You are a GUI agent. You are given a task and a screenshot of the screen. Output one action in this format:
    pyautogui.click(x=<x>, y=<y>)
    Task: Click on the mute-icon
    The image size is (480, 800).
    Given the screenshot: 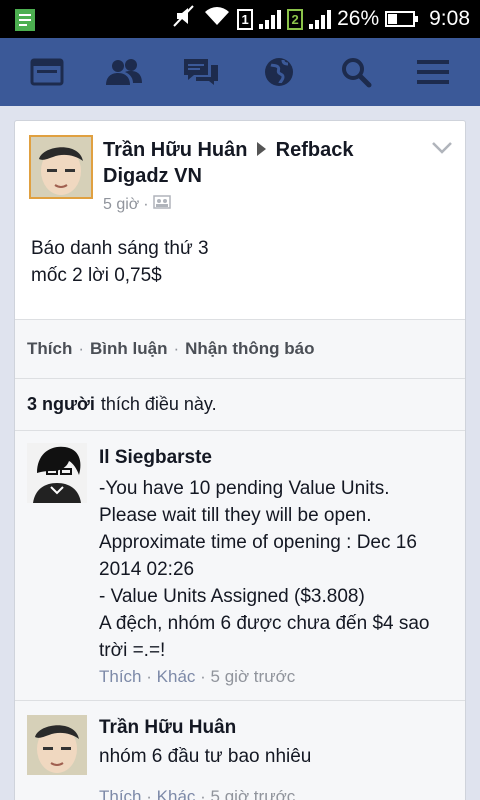 What is the action you would take?
    pyautogui.click(x=184, y=19)
    